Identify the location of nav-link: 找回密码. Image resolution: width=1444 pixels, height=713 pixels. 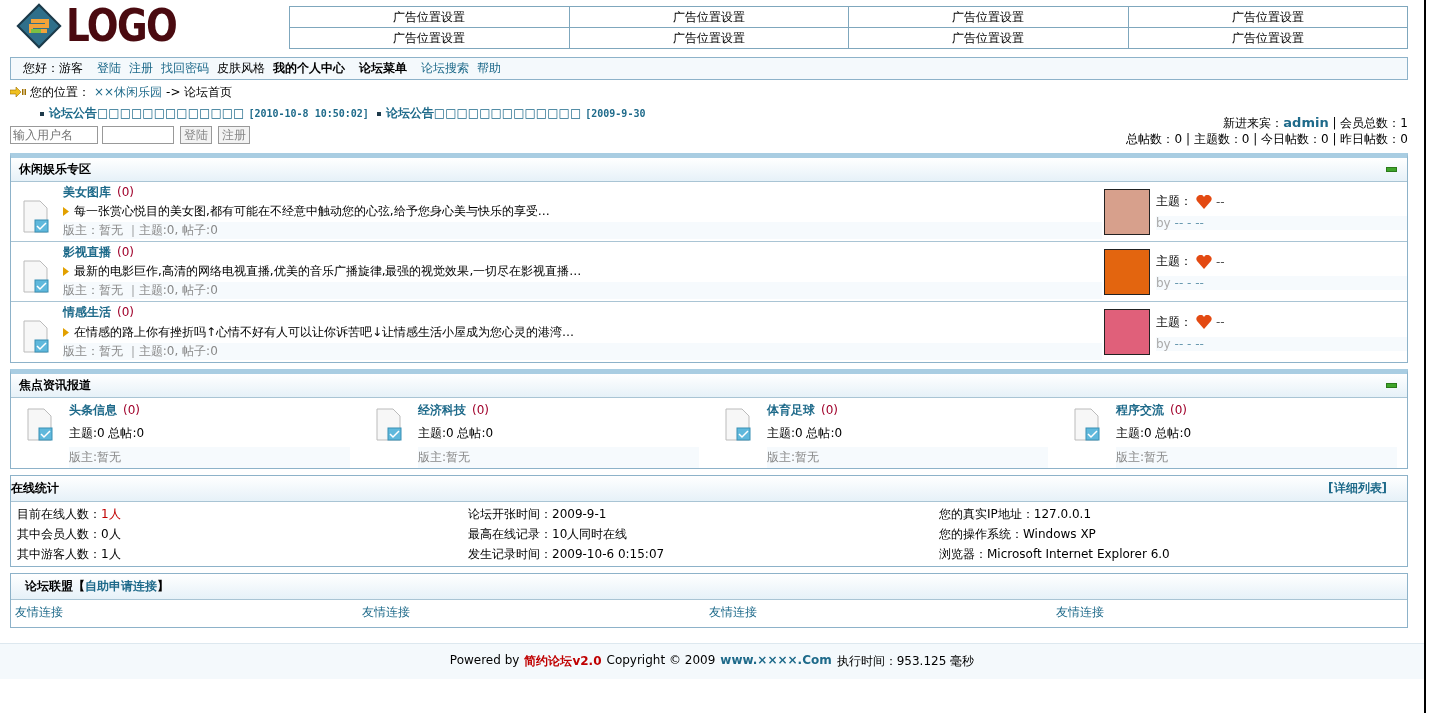
(185, 68).